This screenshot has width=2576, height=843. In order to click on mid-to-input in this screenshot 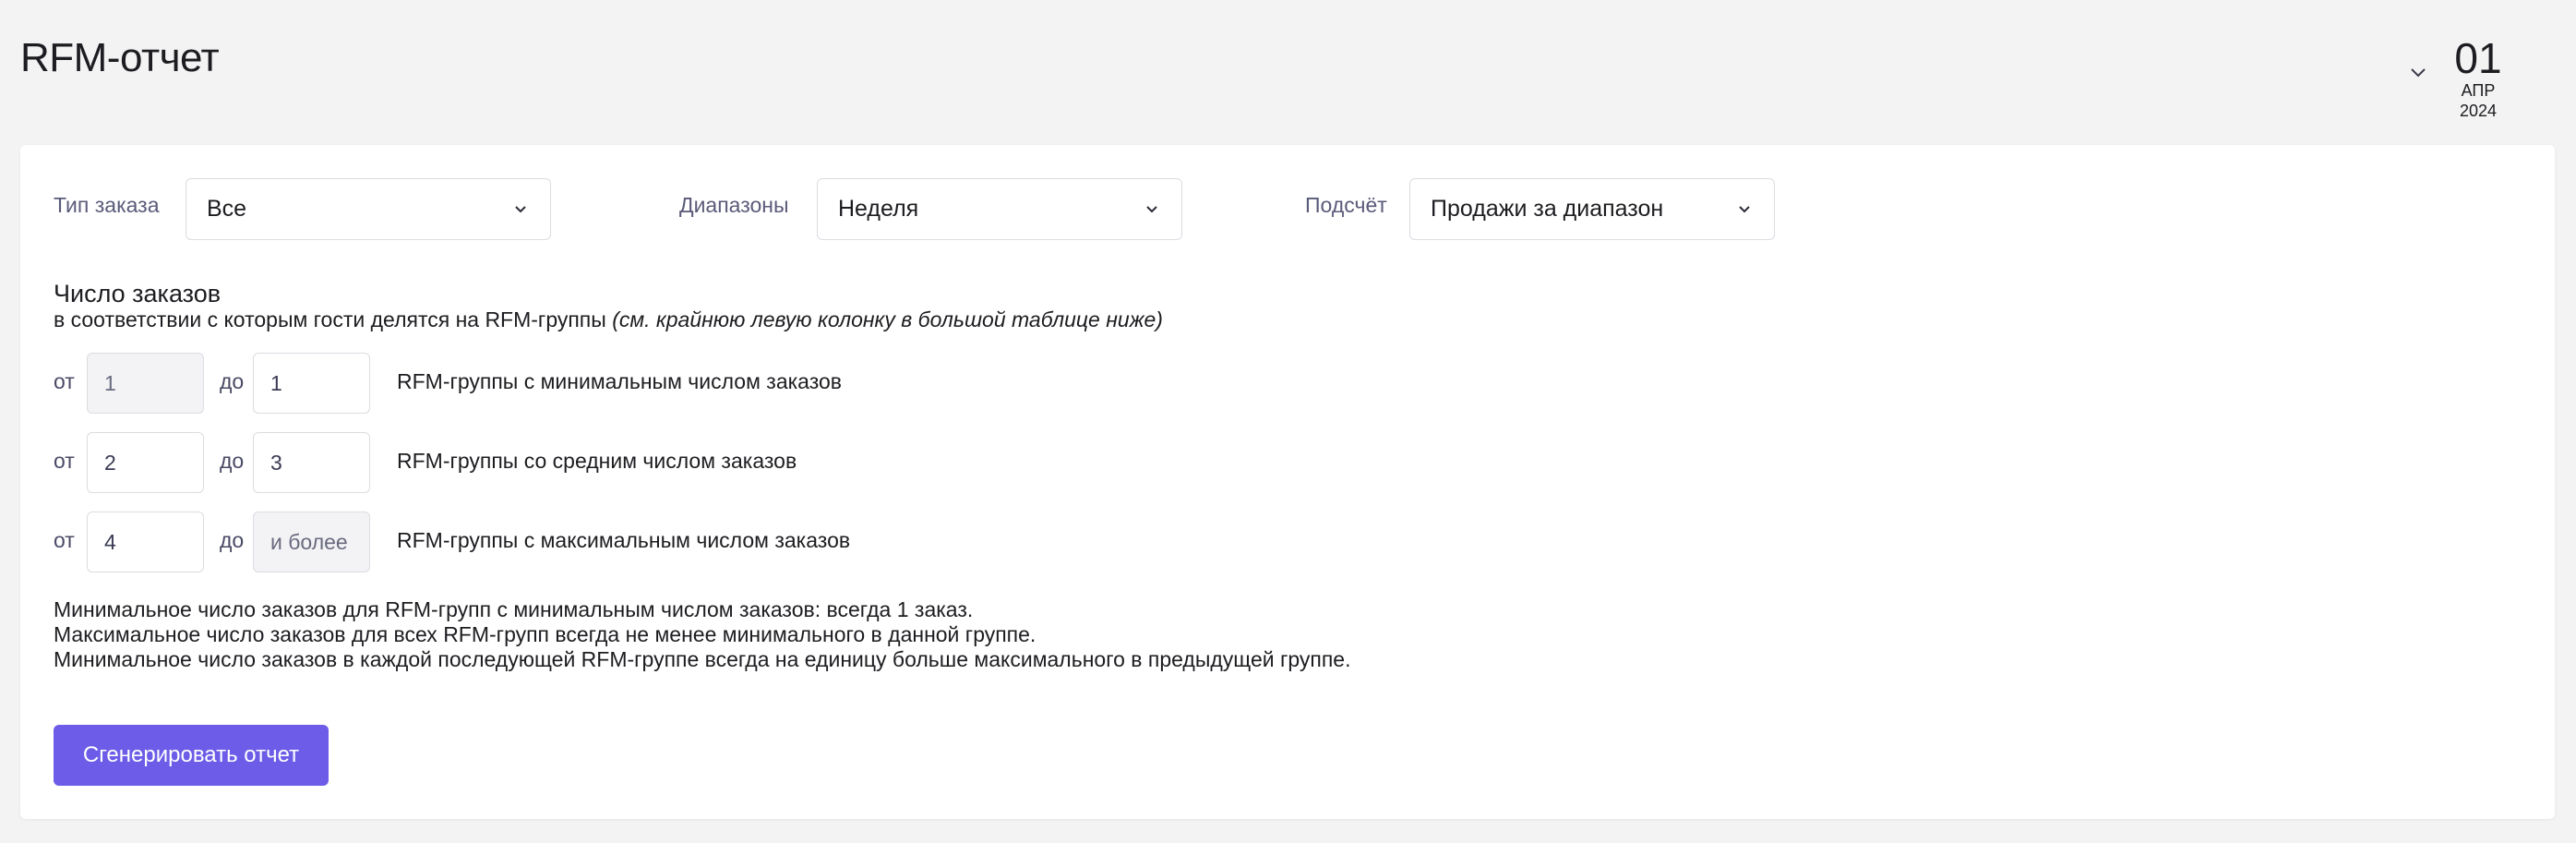, I will do `click(312, 462)`.